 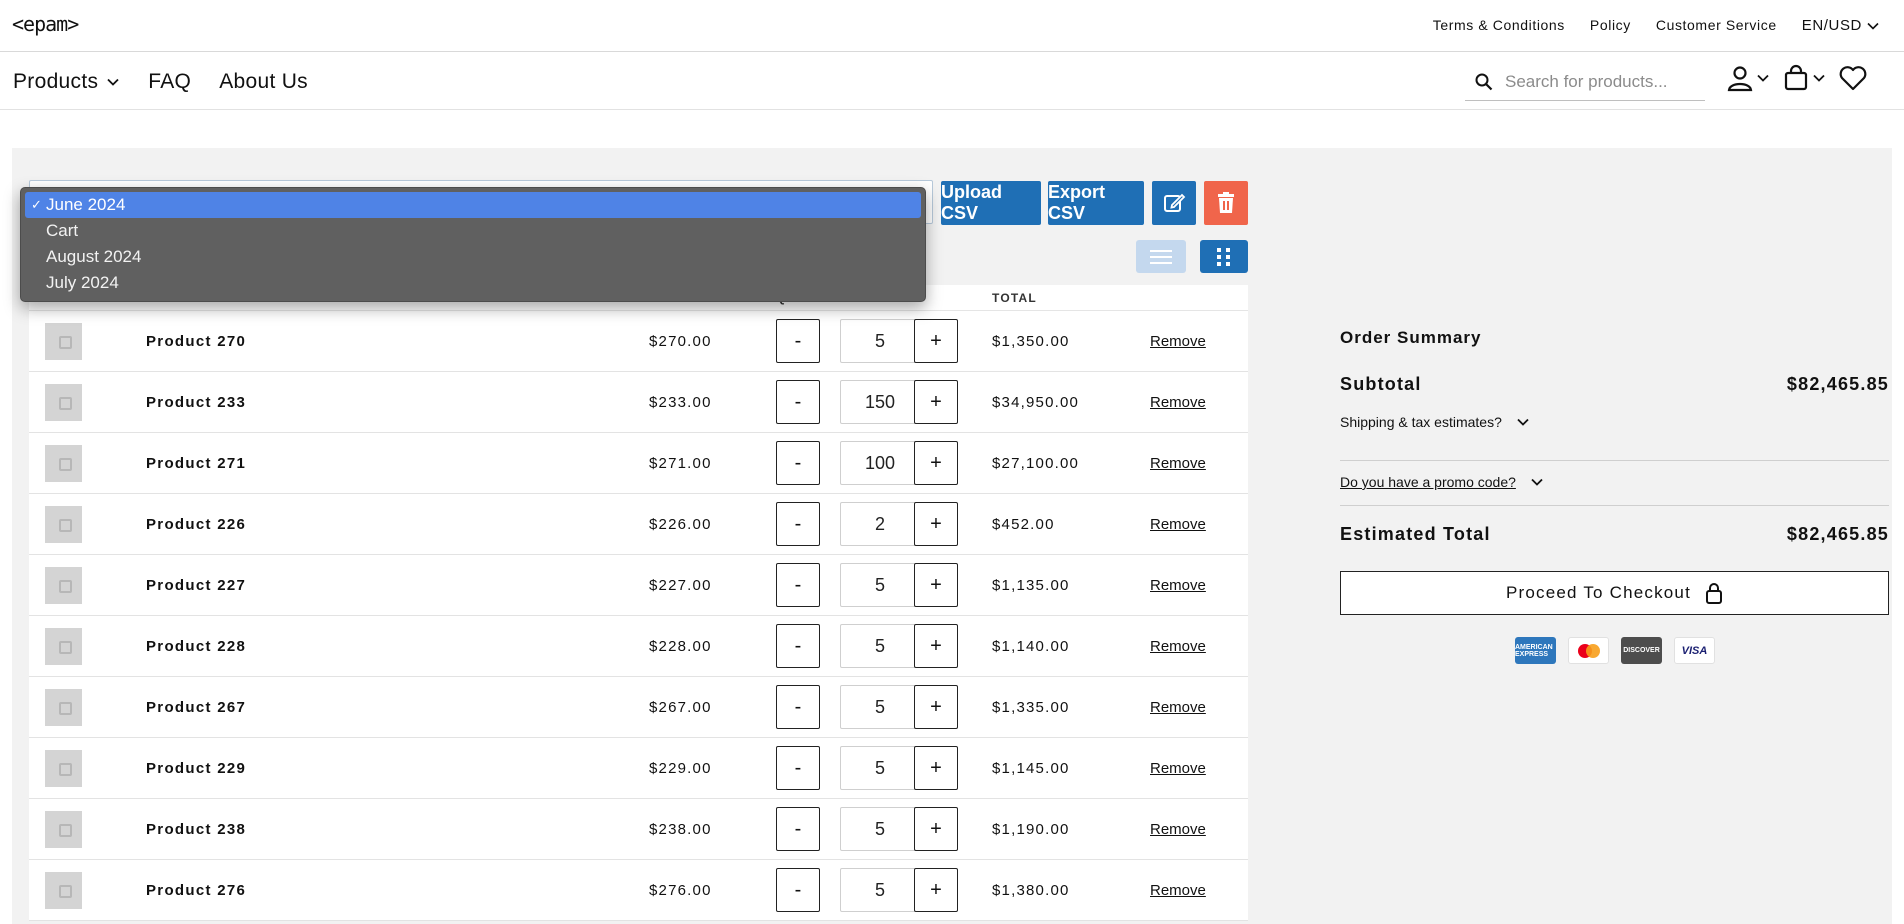 What do you see at coordinates (196, 402) in the screenshot?
I see `product-name: Product 233` at bounding box center [196, 402].